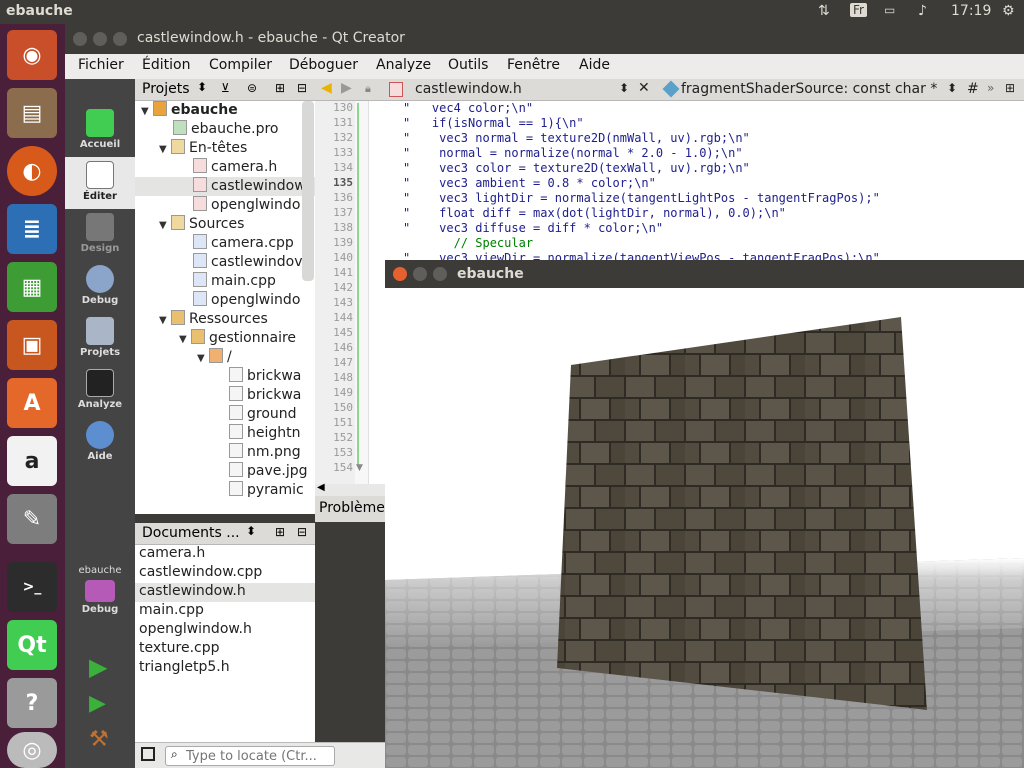 This screenshot has width=1024, height=768. I want to click on build-hammer-icon: ⚒, so click(99, 739).